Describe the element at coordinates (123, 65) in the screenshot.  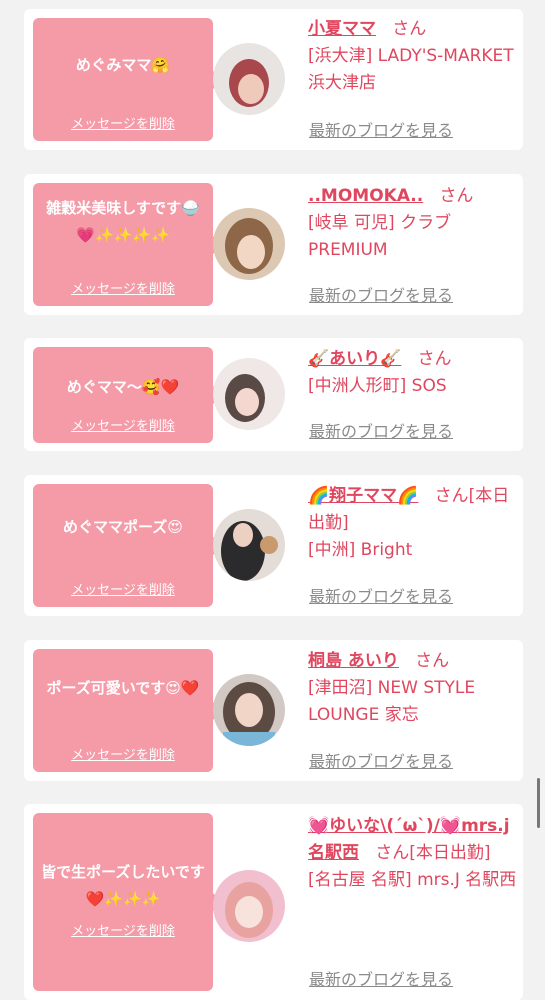
I see `message-text: めぐみママ🤗` at that location.